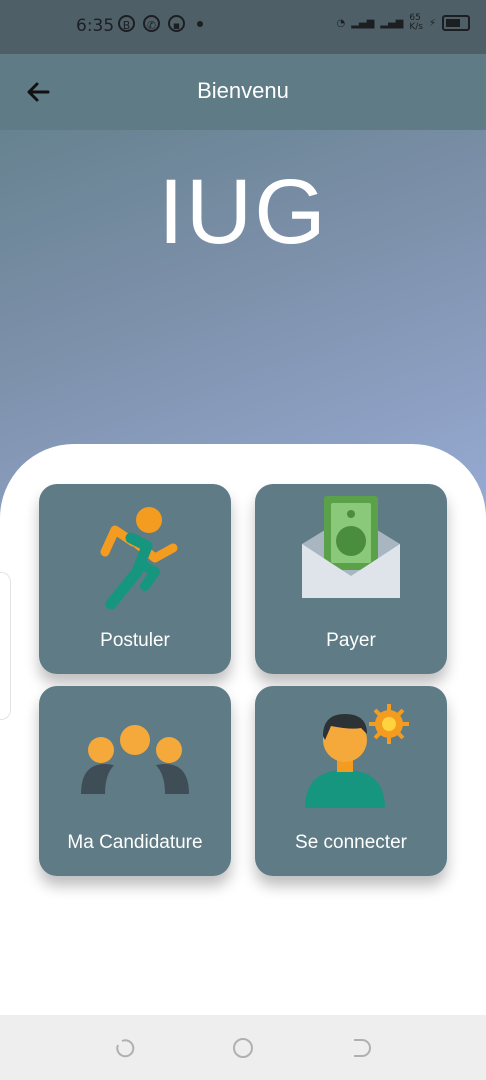 The image size is (486, 1080). What do you see at coordinates (389, 724) in the screenshot?
I see `sun-icon` at bounding box center [389, 724].